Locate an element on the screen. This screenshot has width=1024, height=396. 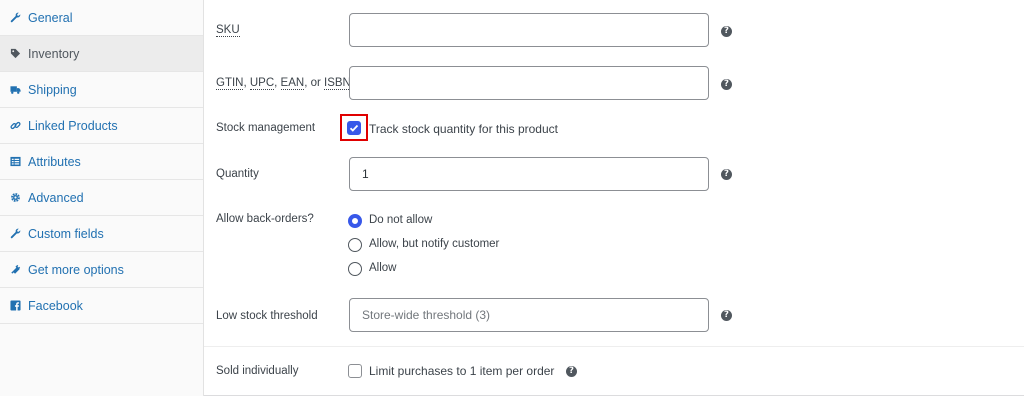
tab-label: Get more options is located at coordinates (76, 269).